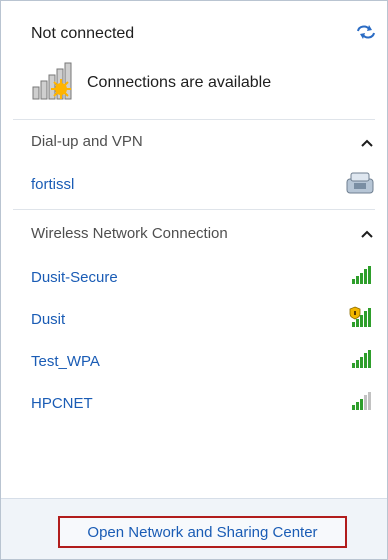 The image size is (388, 560). What do you see at coordinates (52, 81) in the screenshot?
I see `signal-available-icon` at bounding box center [52, 81].